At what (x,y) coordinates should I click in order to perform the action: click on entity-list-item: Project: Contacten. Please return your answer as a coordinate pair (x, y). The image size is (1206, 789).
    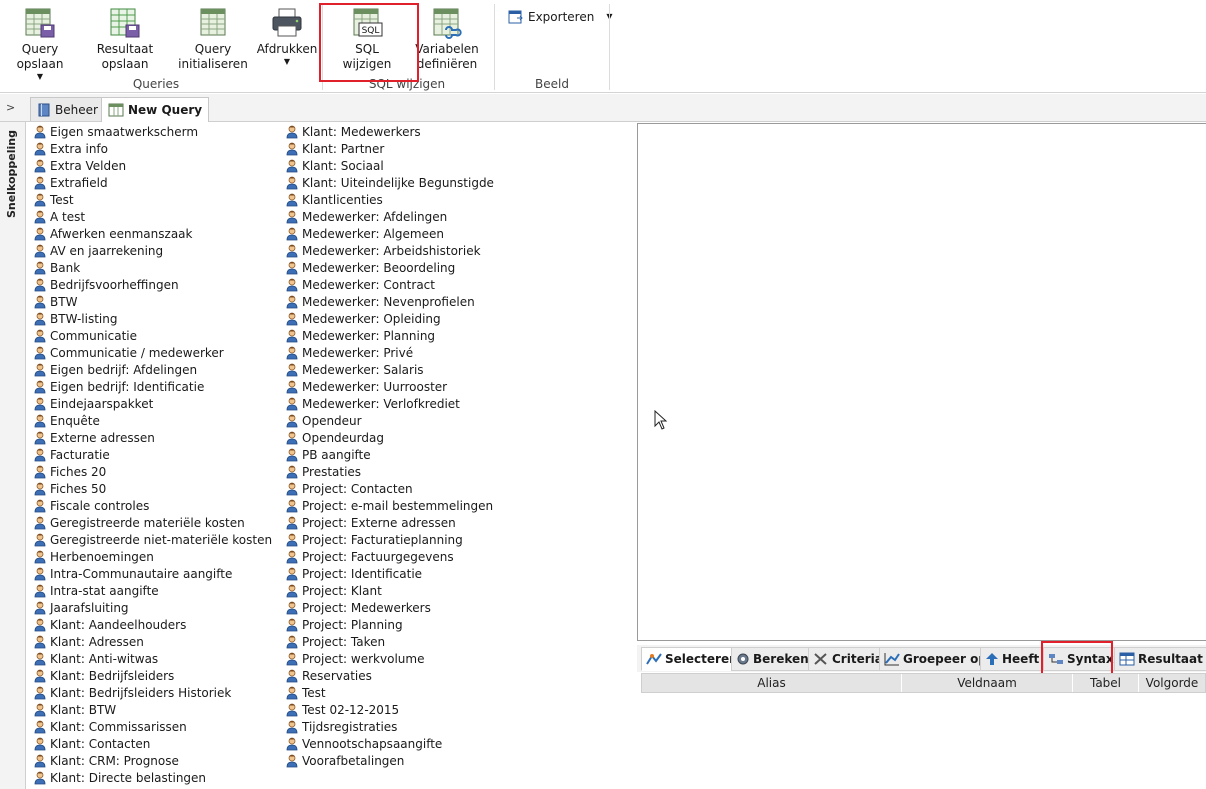
    Looking at the image, I should click on (390, 488).